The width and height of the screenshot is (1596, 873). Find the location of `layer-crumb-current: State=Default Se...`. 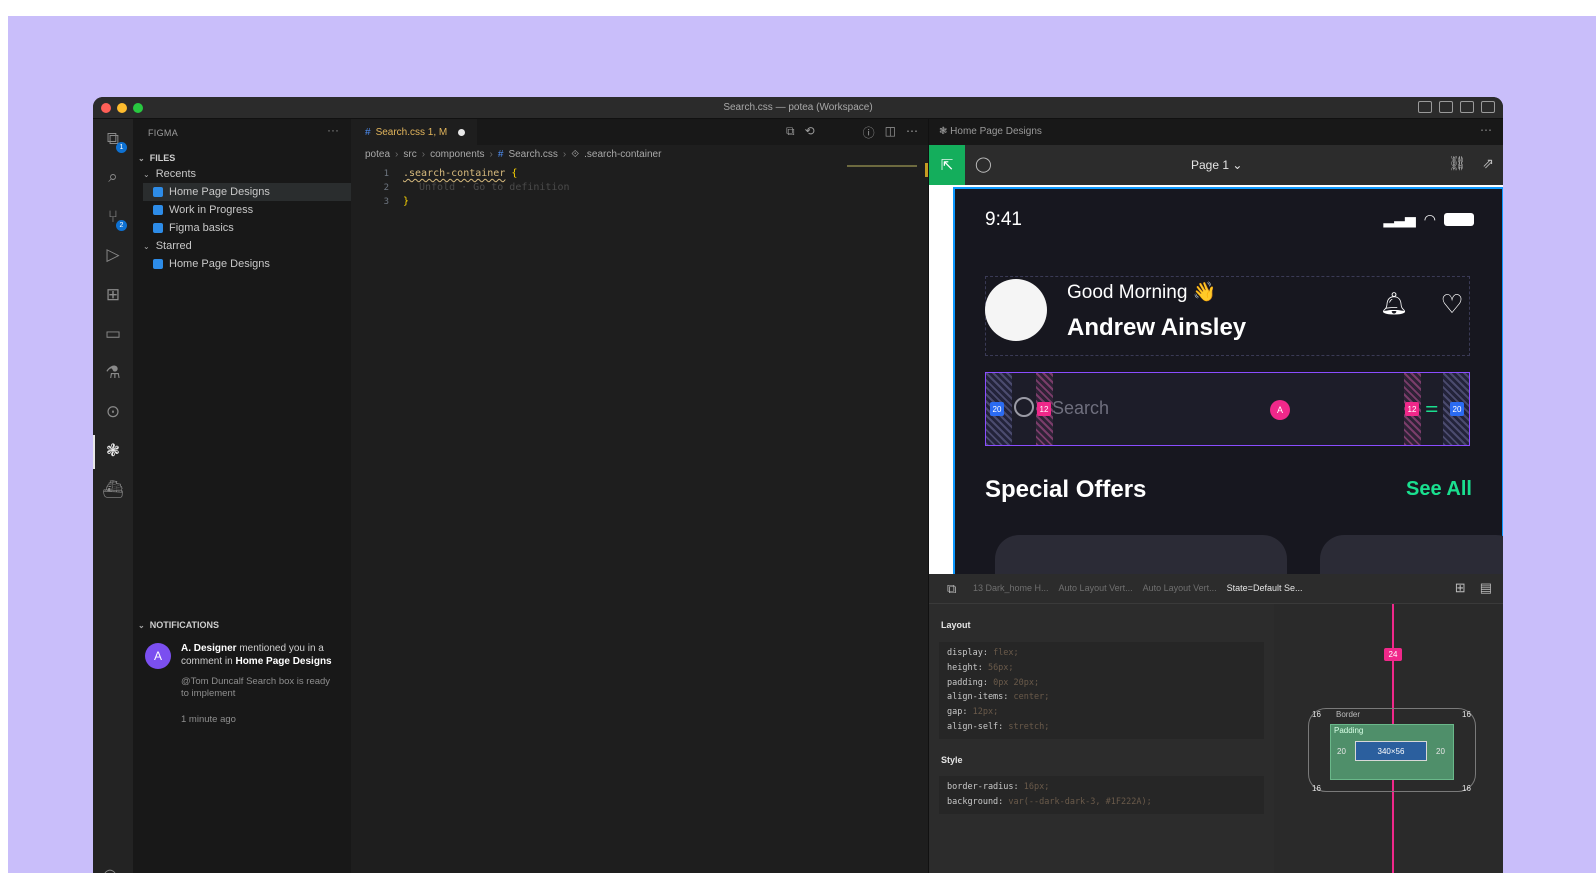

layer-crumb-current: State=Default Se... is located at coordinates (1265, 588).